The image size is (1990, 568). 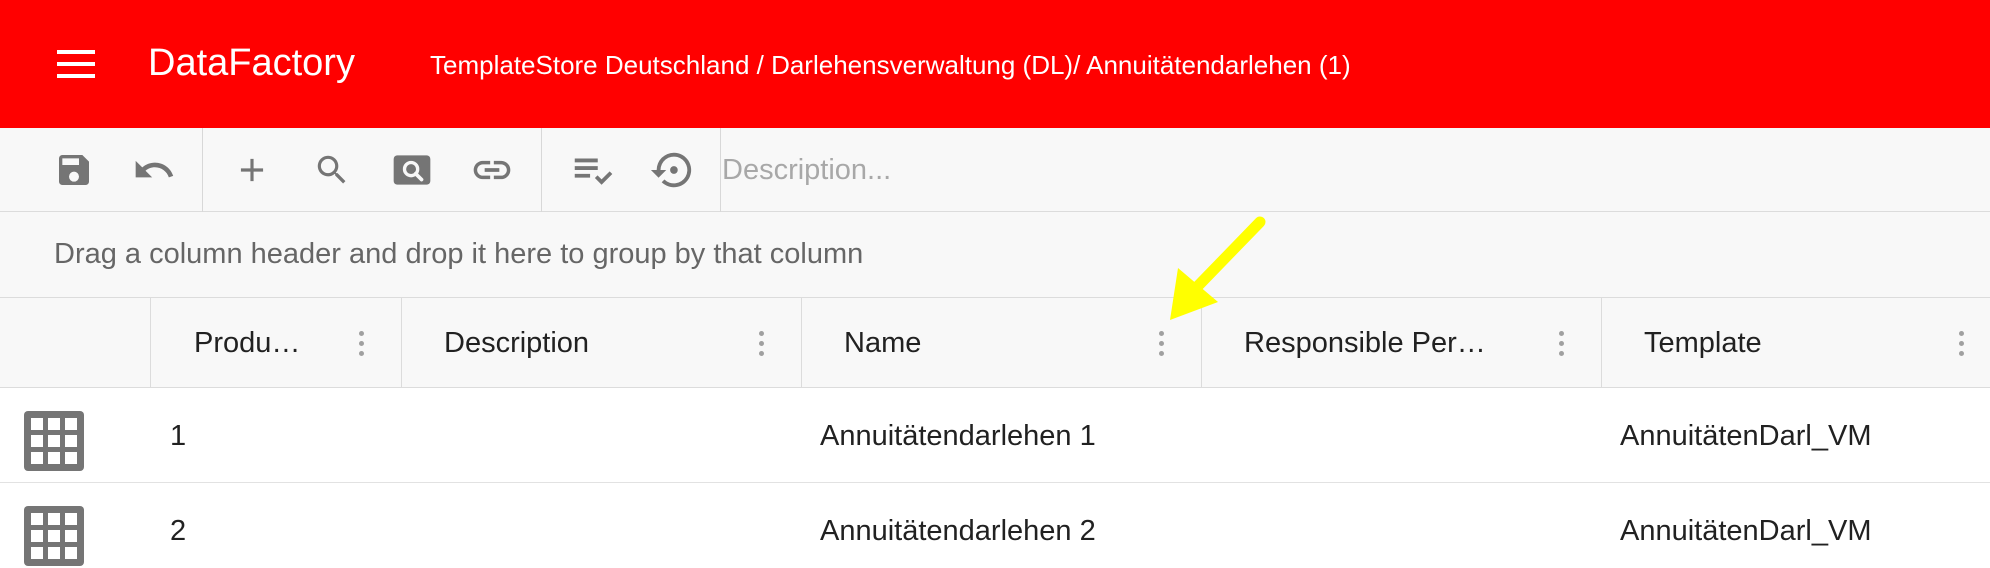 I want to click on restore-button, so click(x=672, y=170).